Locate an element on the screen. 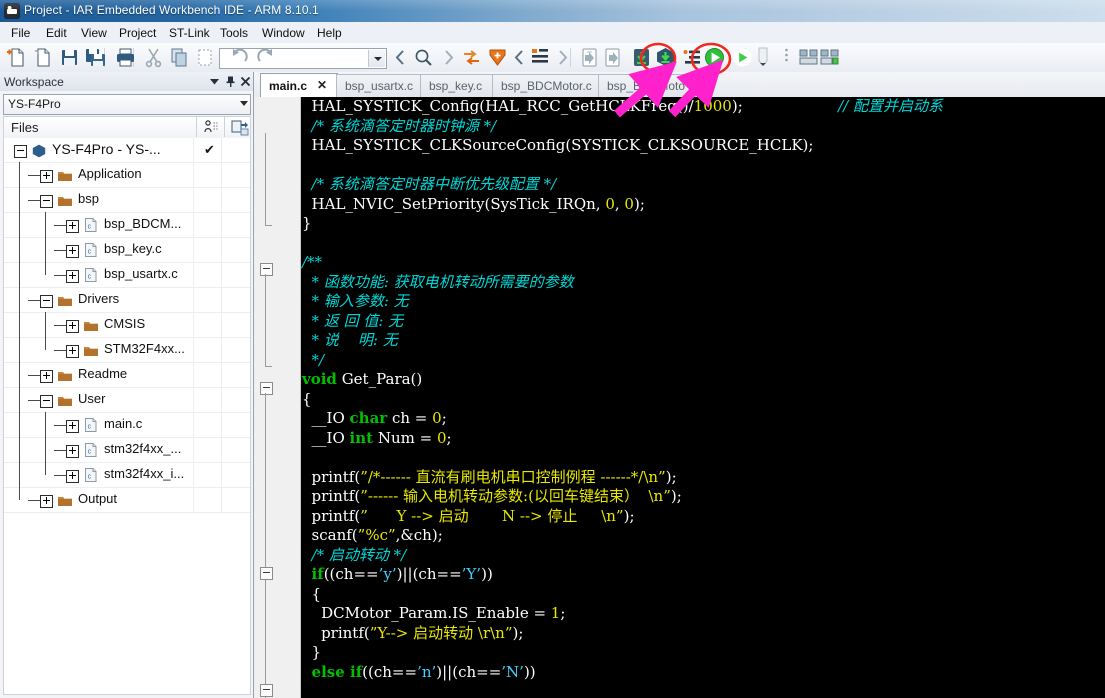  tree-row: c bsp_usartx.c is located at coordinates (127, 275).